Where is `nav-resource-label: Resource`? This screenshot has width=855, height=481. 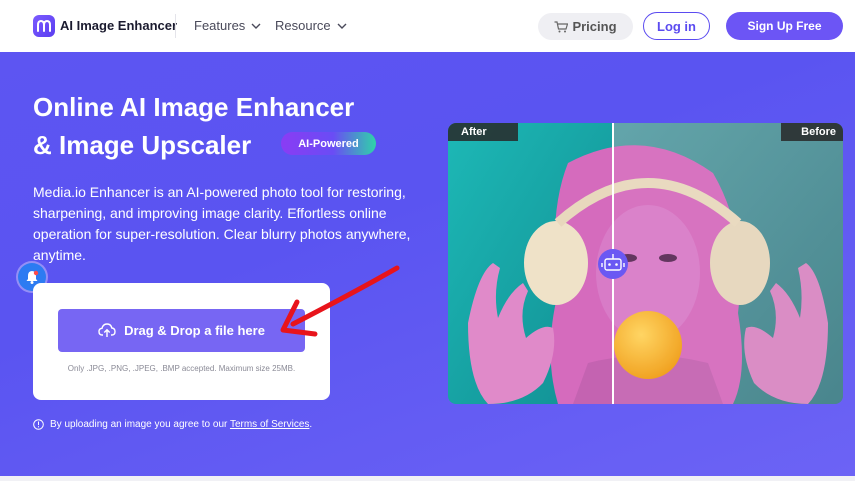 nav-resource-label: Resource is located at coordinates (303, 25).